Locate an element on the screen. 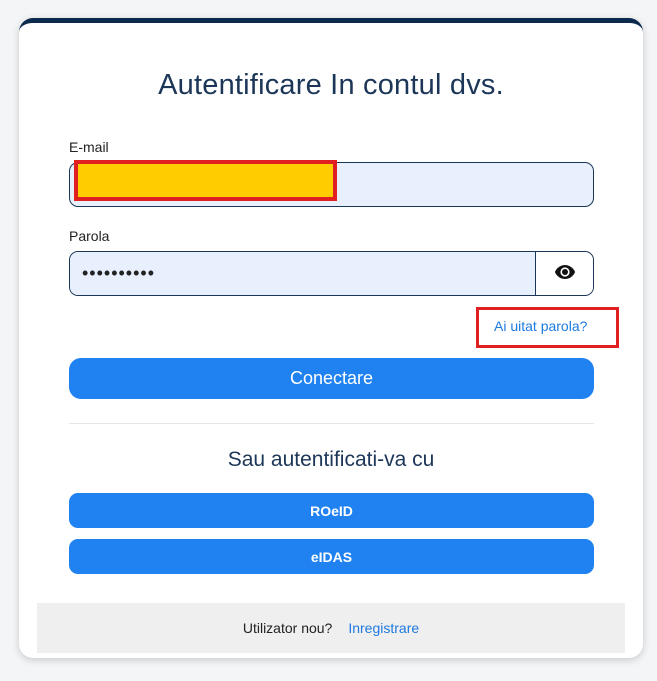 The height and width of the screenshot is (681, 657). password-input-group is located at coordinates (331, 273).